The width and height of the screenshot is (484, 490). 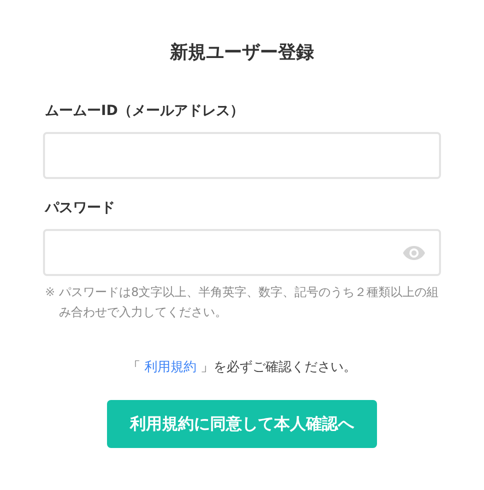 What do you see at coordinates (170, 367) in the screenshot?
I see `terms-link: 利用規約` at bounding box center [170, 367].